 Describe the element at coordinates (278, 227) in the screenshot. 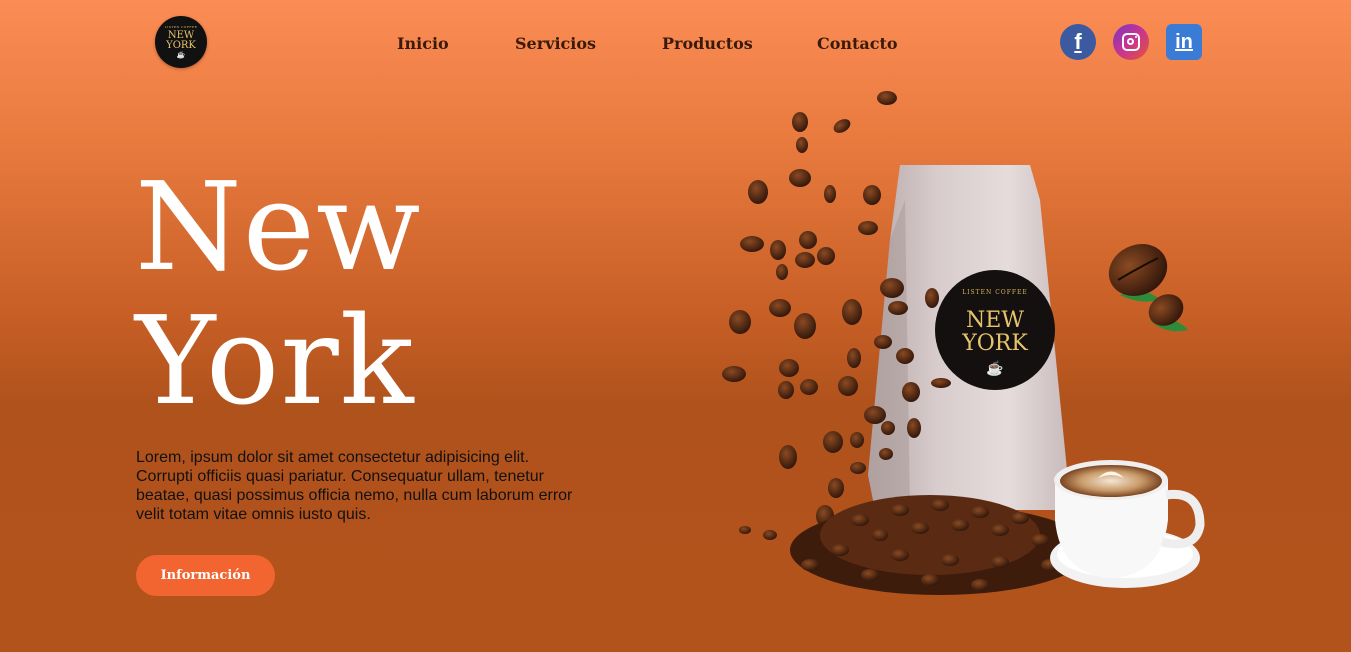

I see `hero-title-line-1: New` at that location.